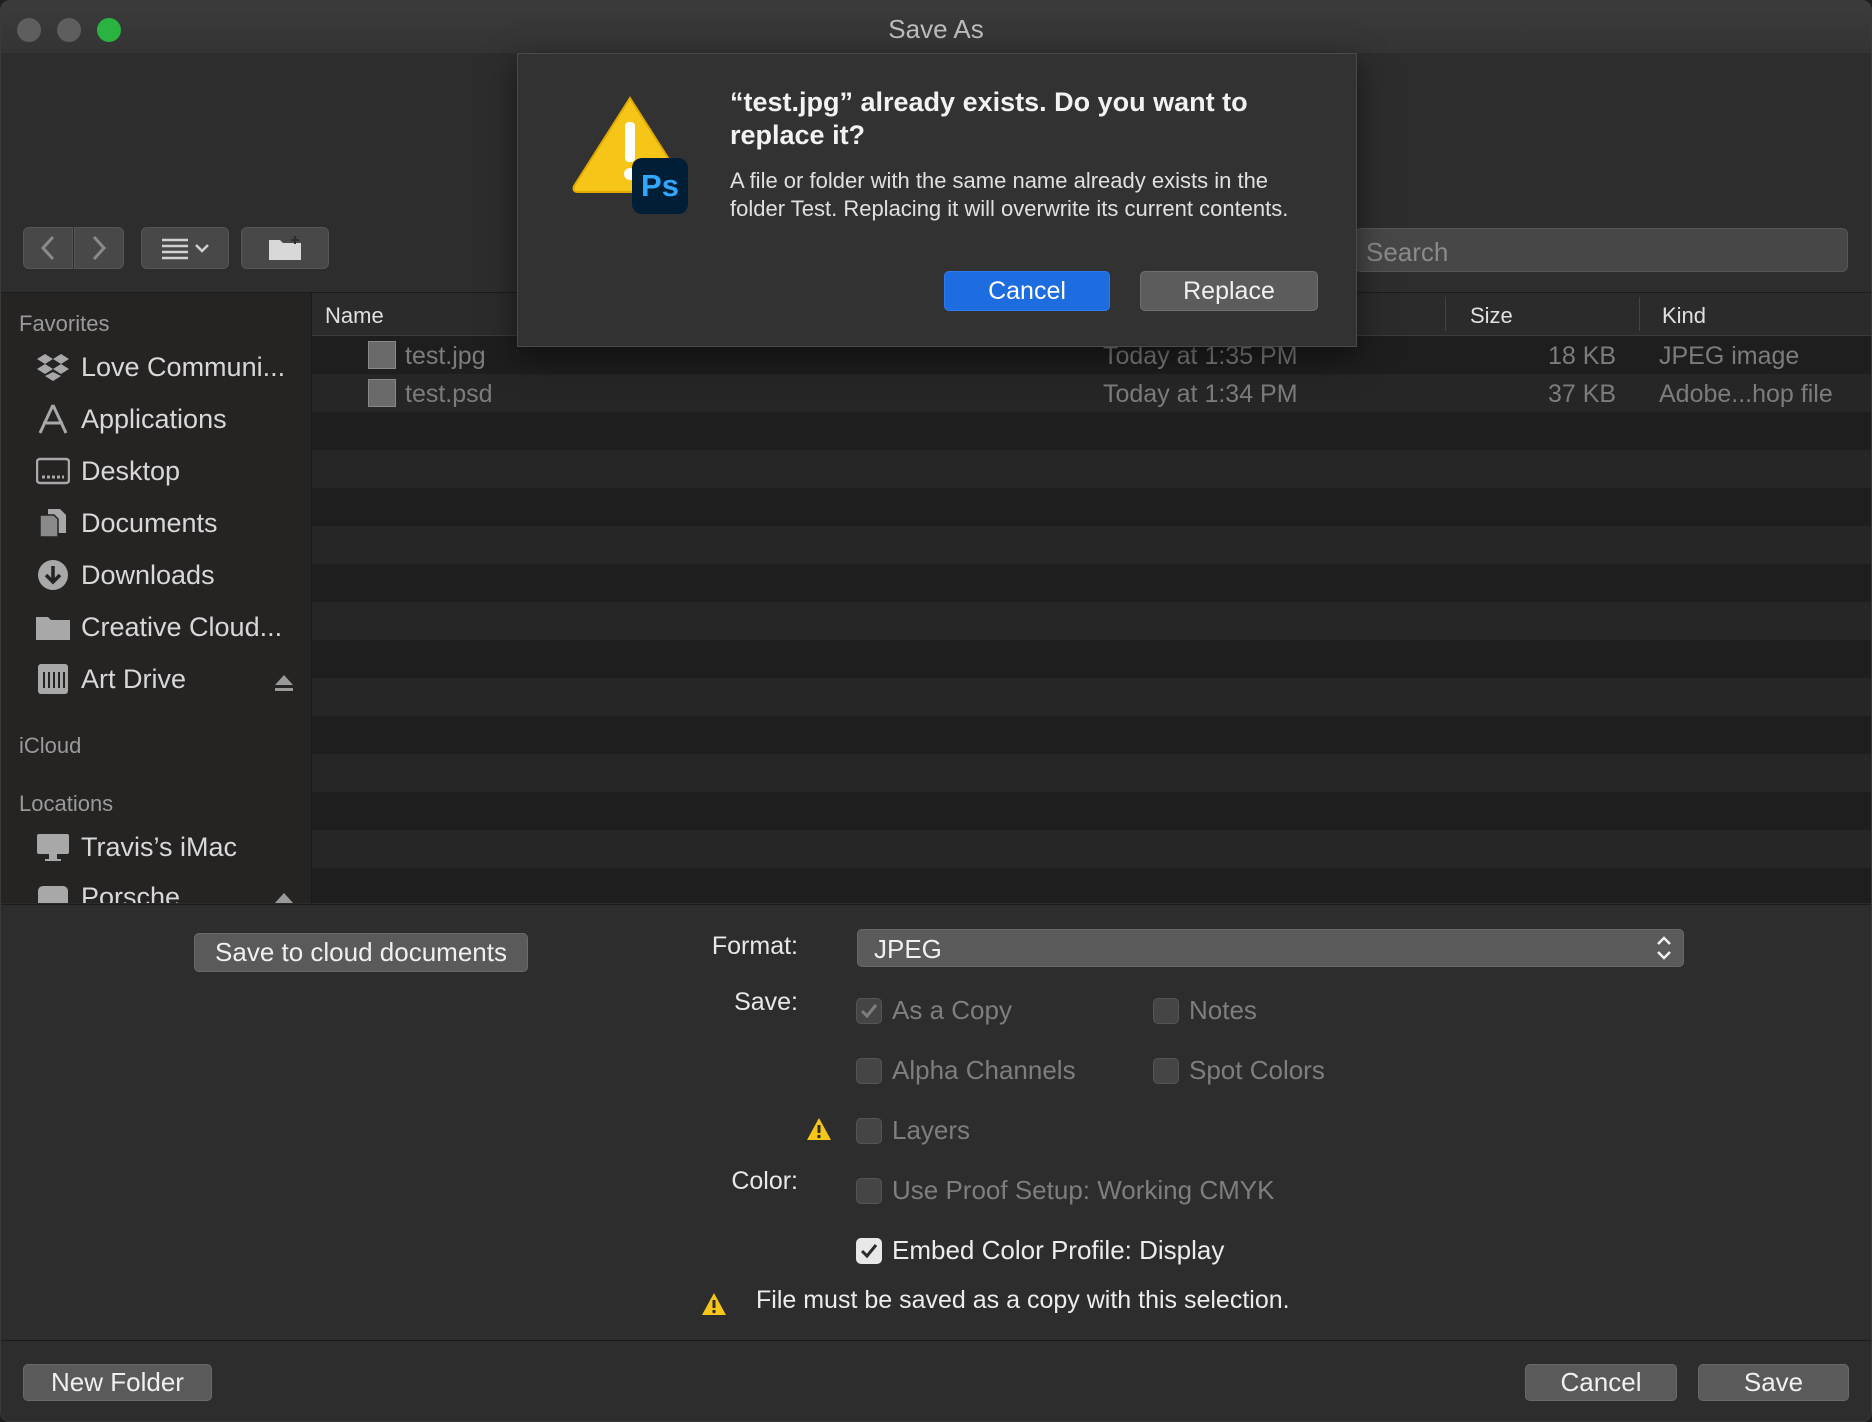  I want to click on sidebar-item-downloads: Downloads, so click(165, 575).